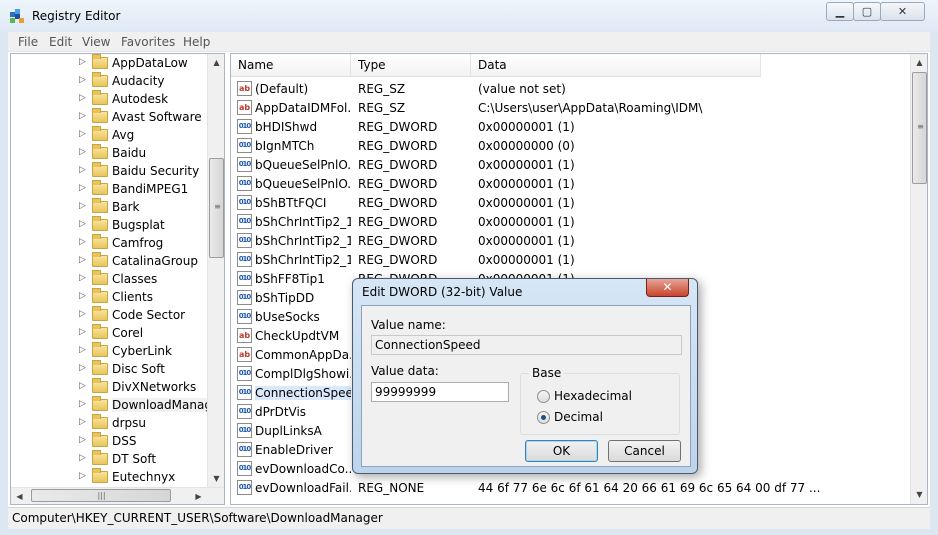 Image resolution: width=938 pixels, height=535 pixels. I want to click on hexadecimal-label: Hexadecimal, so click(593, 396).